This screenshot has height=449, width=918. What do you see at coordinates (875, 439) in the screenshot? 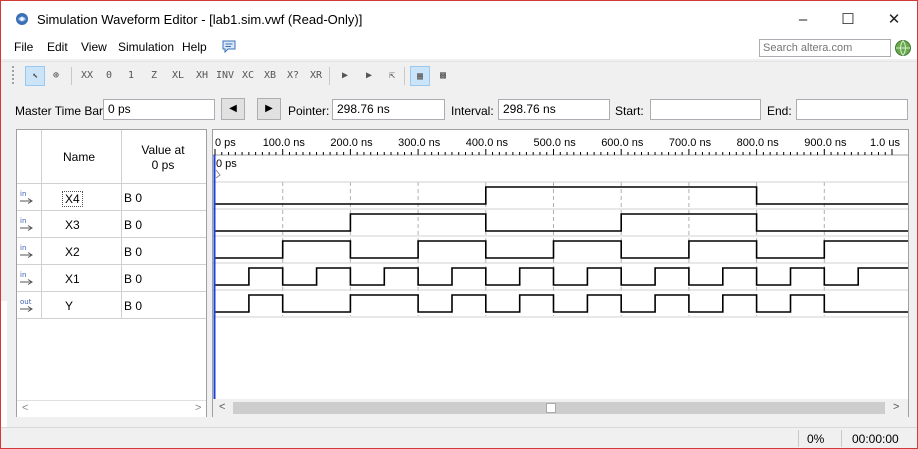
I see `elapsed-time: 00:00:00` at bounding box center [875, 439].